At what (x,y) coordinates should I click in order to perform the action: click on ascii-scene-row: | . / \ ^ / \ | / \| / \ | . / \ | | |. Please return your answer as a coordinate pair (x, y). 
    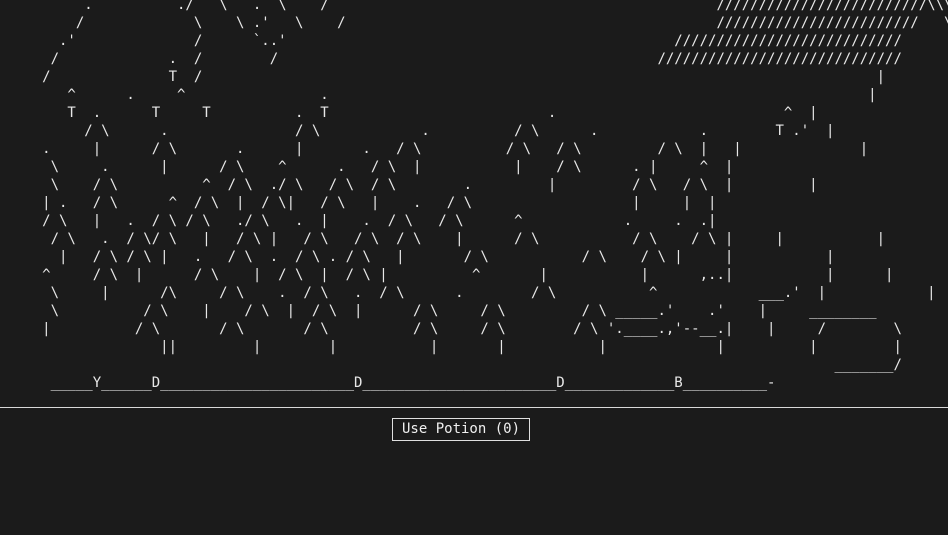
    Looking at the image, I should click on (358, 203).